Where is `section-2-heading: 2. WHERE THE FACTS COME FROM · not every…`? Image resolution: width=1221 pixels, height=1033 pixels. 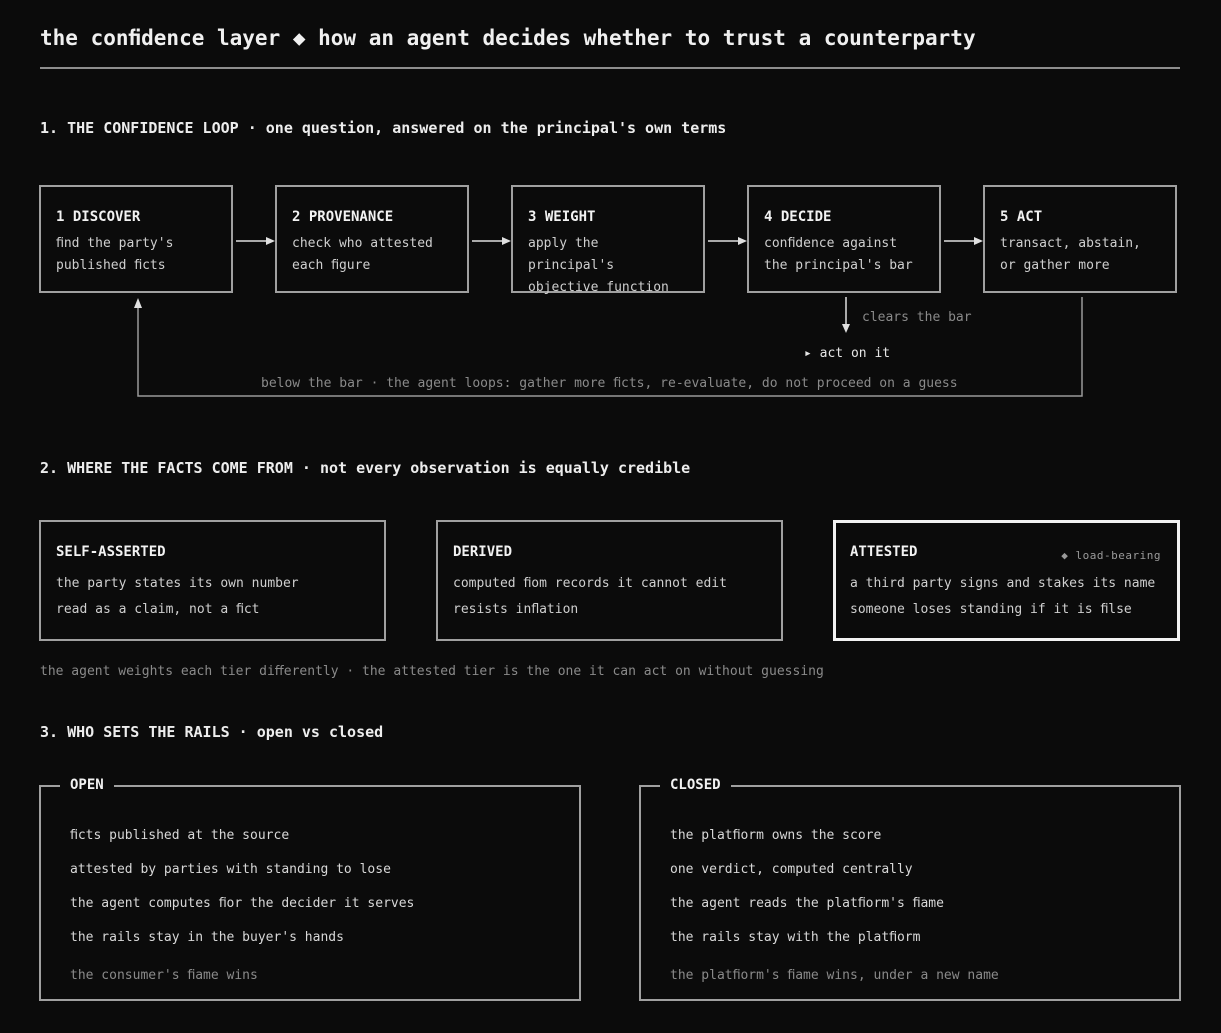
section-2-heading: 2. WHERE THE FACTS COME FROM · not every… is located at coordinates (365, 468).